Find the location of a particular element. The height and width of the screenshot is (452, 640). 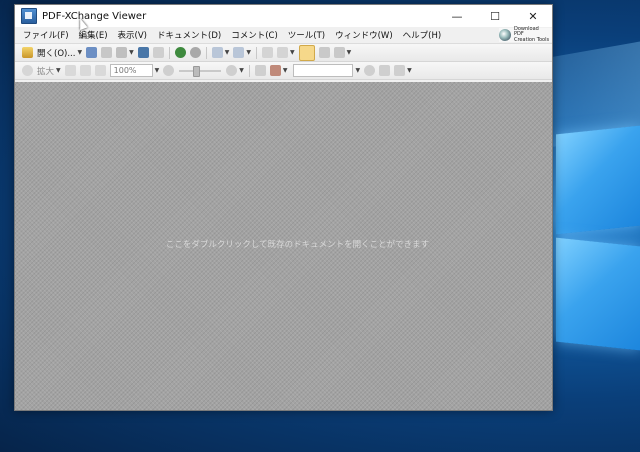

find-next-icon is located at coordinates (370, 70).